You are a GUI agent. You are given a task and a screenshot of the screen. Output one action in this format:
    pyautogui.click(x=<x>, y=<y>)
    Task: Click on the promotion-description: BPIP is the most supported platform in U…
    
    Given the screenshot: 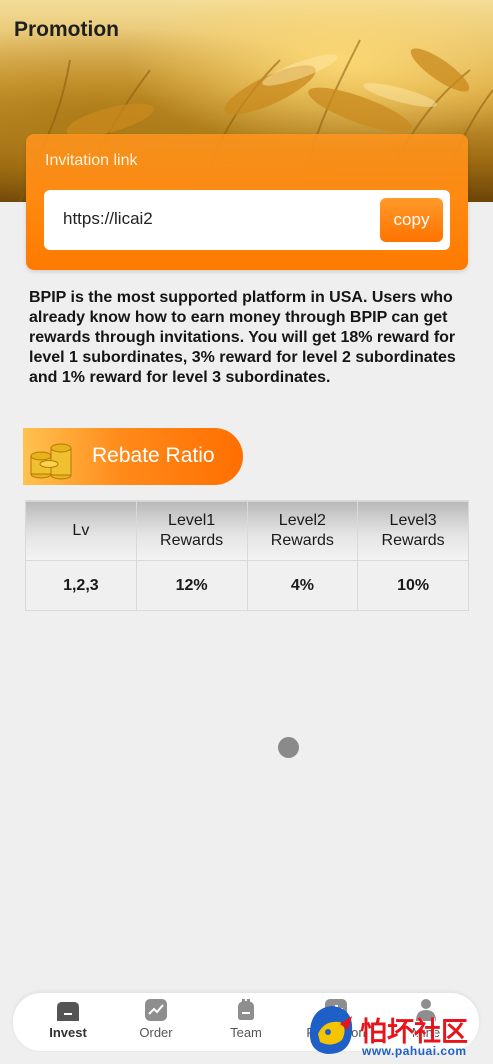 What is the action you would take?
    pyautogui.click(x=242, y=337)
    